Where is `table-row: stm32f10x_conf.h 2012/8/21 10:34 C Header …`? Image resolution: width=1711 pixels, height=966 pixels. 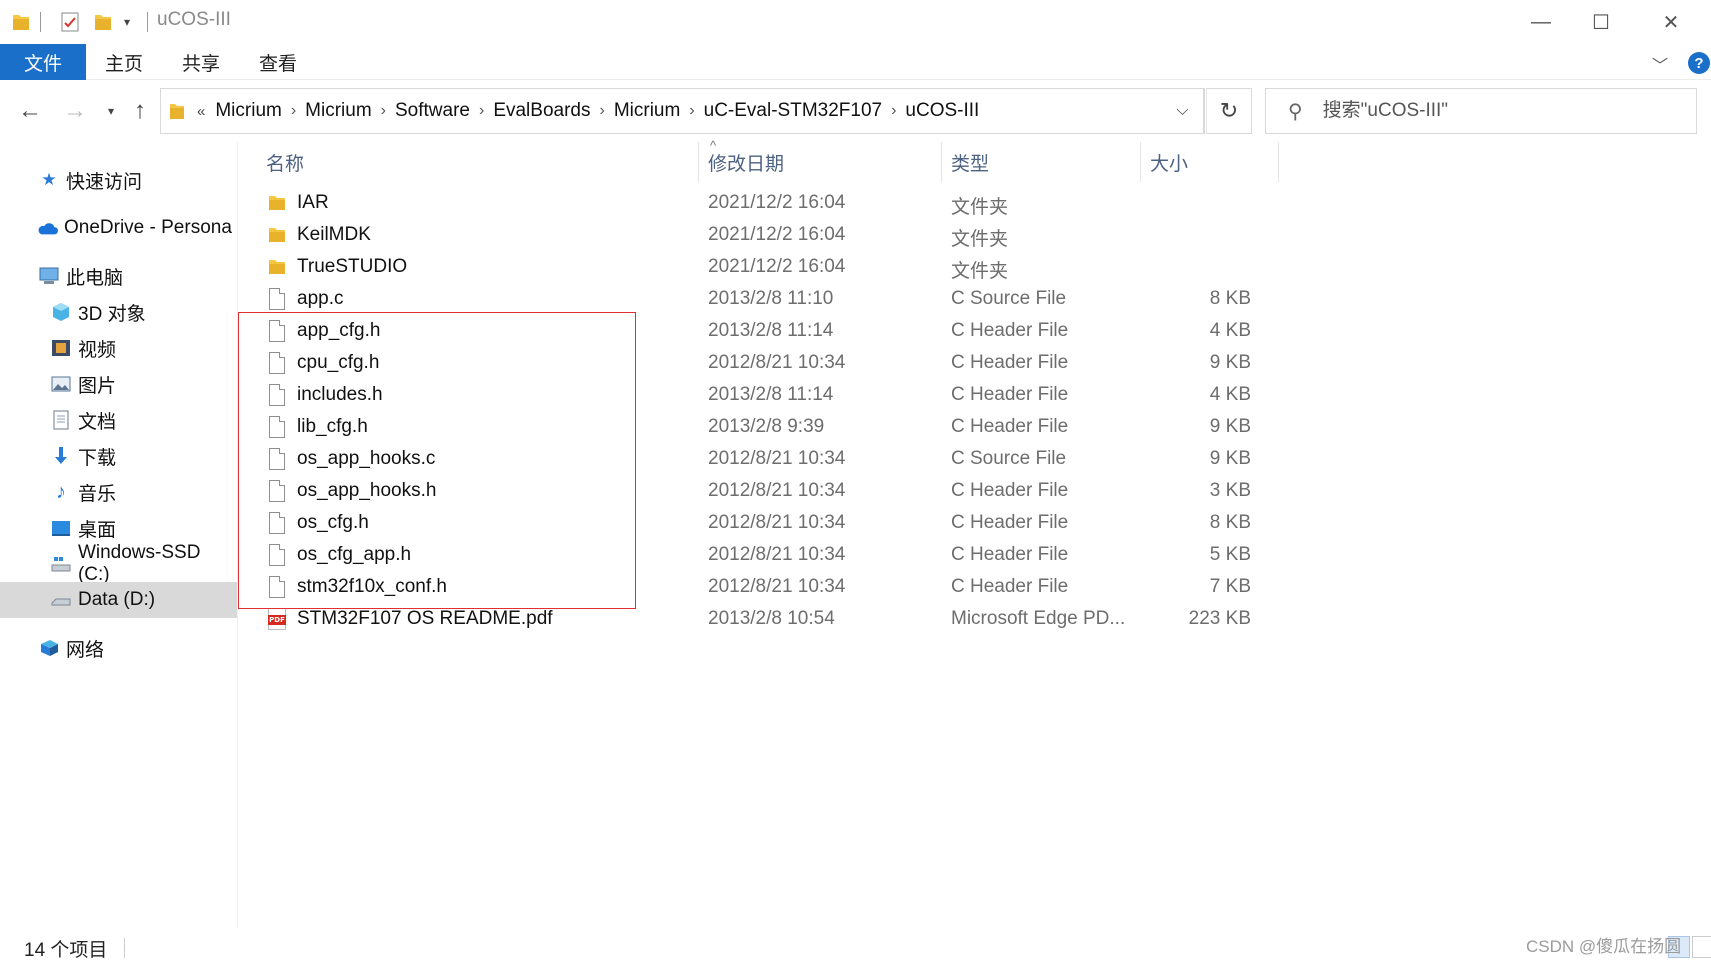 table-row: stm32f10x_conf.h 2012/8/21 10:34 C Header … is located at coordinates (758, 588).